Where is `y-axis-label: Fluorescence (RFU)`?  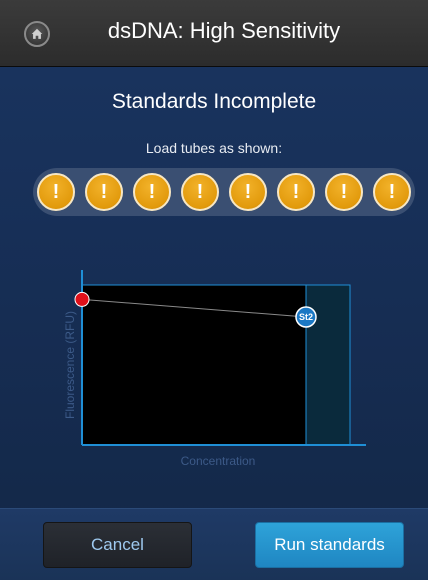
y-axis-label: Fluorescence (RFU) is located at coordinates (70, 365).